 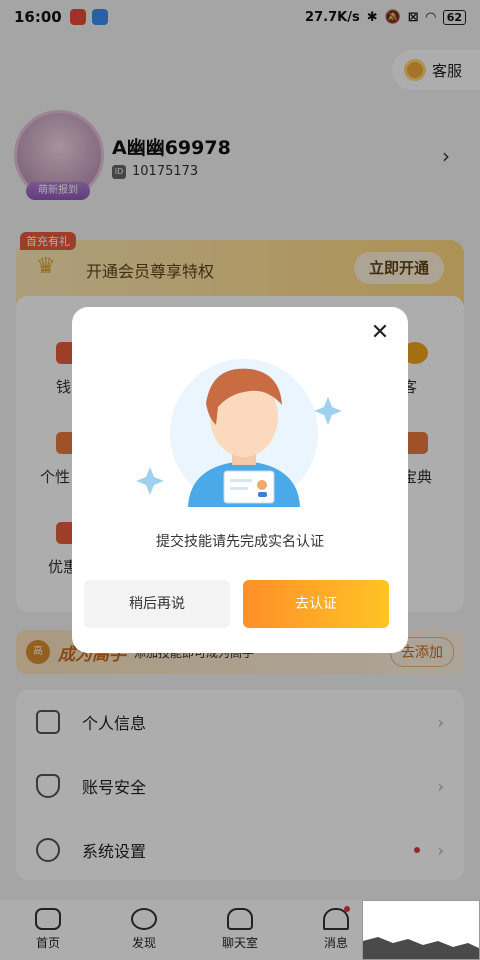 I want to click on thumbnail-image, so click(x=421, y=930).